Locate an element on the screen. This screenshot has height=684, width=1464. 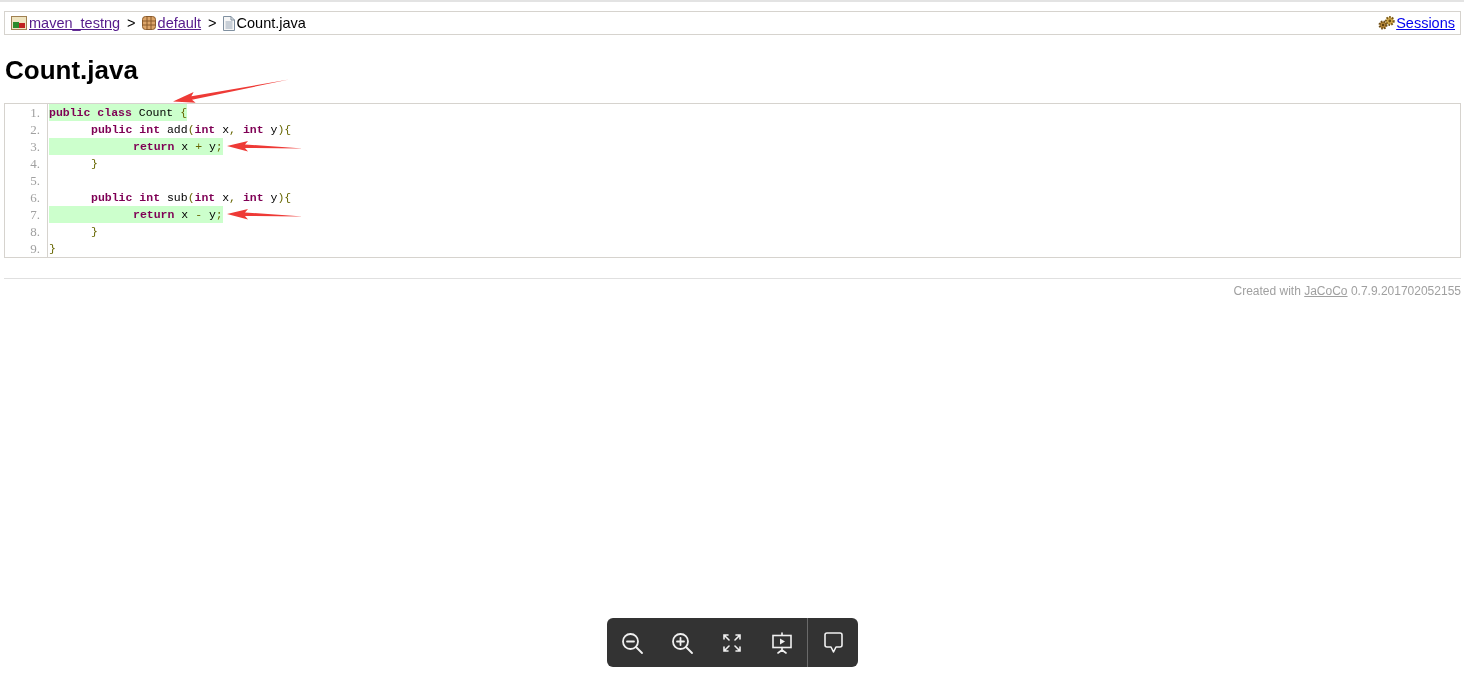
file-icon is located at coordinates (228, 23).